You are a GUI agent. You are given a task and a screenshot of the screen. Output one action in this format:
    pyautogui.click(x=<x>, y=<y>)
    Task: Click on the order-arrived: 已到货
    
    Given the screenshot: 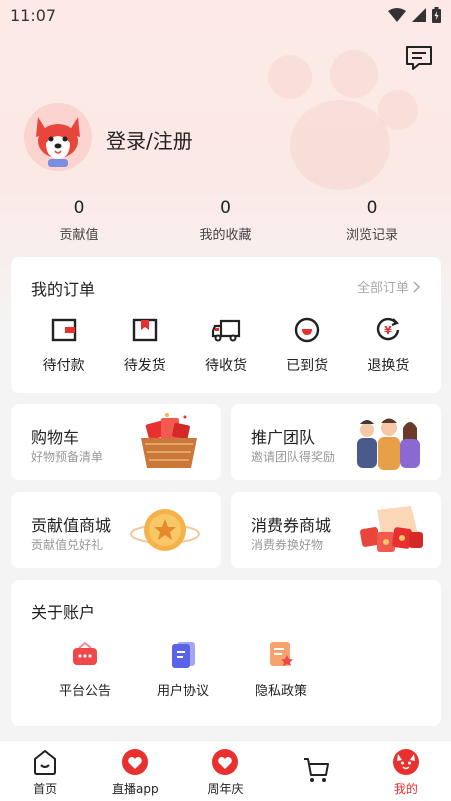 What is the action you would take?
    pyautogui.click(x=307, y=345)
    